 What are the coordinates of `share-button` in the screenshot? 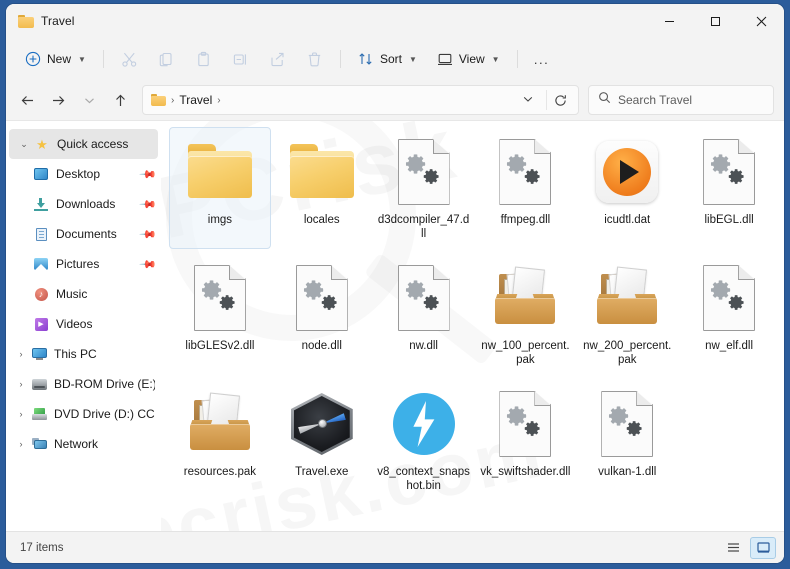 It's located at (277, 59).